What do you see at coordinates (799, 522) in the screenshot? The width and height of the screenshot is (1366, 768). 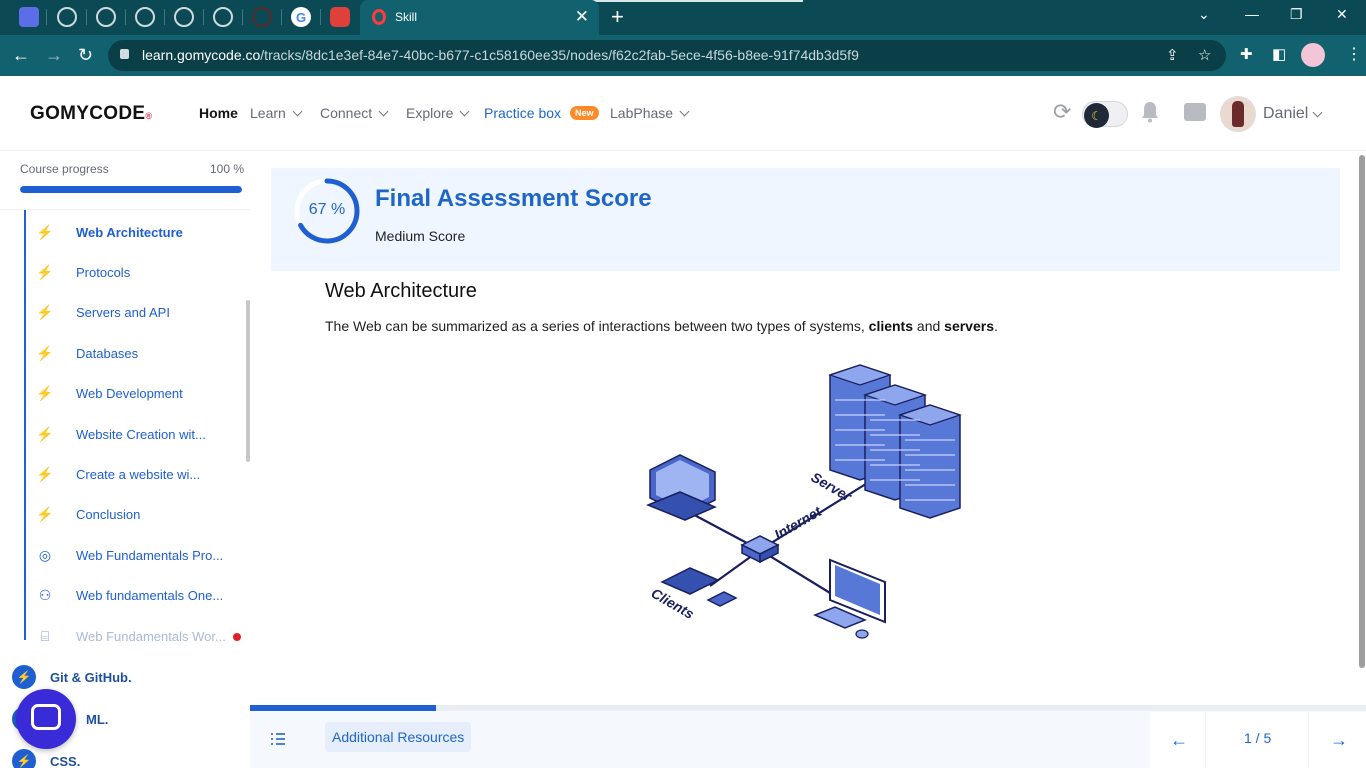 I see `internet-label: Internet` at bounding box center [799, 522].